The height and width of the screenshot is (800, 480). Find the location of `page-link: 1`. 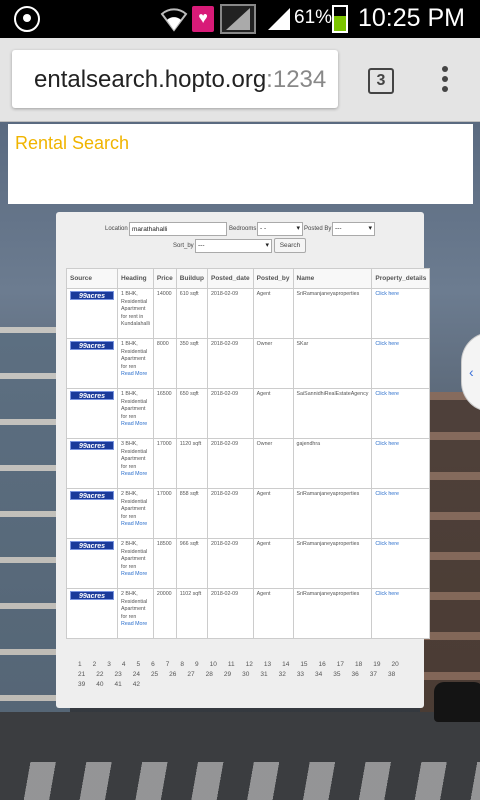

page-link: 1 is located at coordinates (80, 665).